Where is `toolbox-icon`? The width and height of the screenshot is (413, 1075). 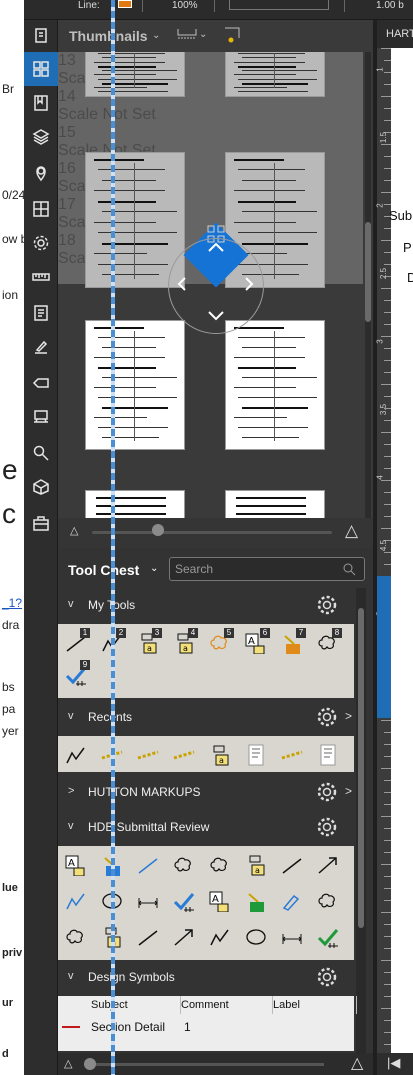
toolbox-icon is located at coordinates (41, 523).